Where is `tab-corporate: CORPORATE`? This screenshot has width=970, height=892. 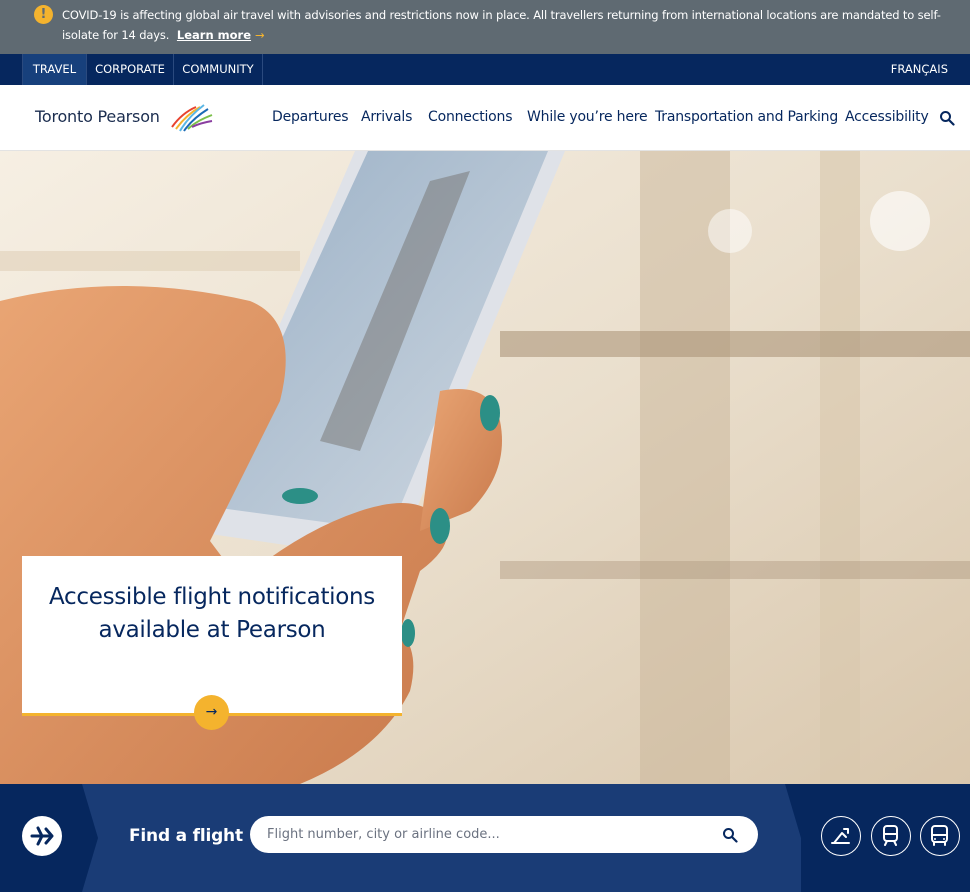 tab-corporate: CORPORATE is located at coordinates (130, 69).